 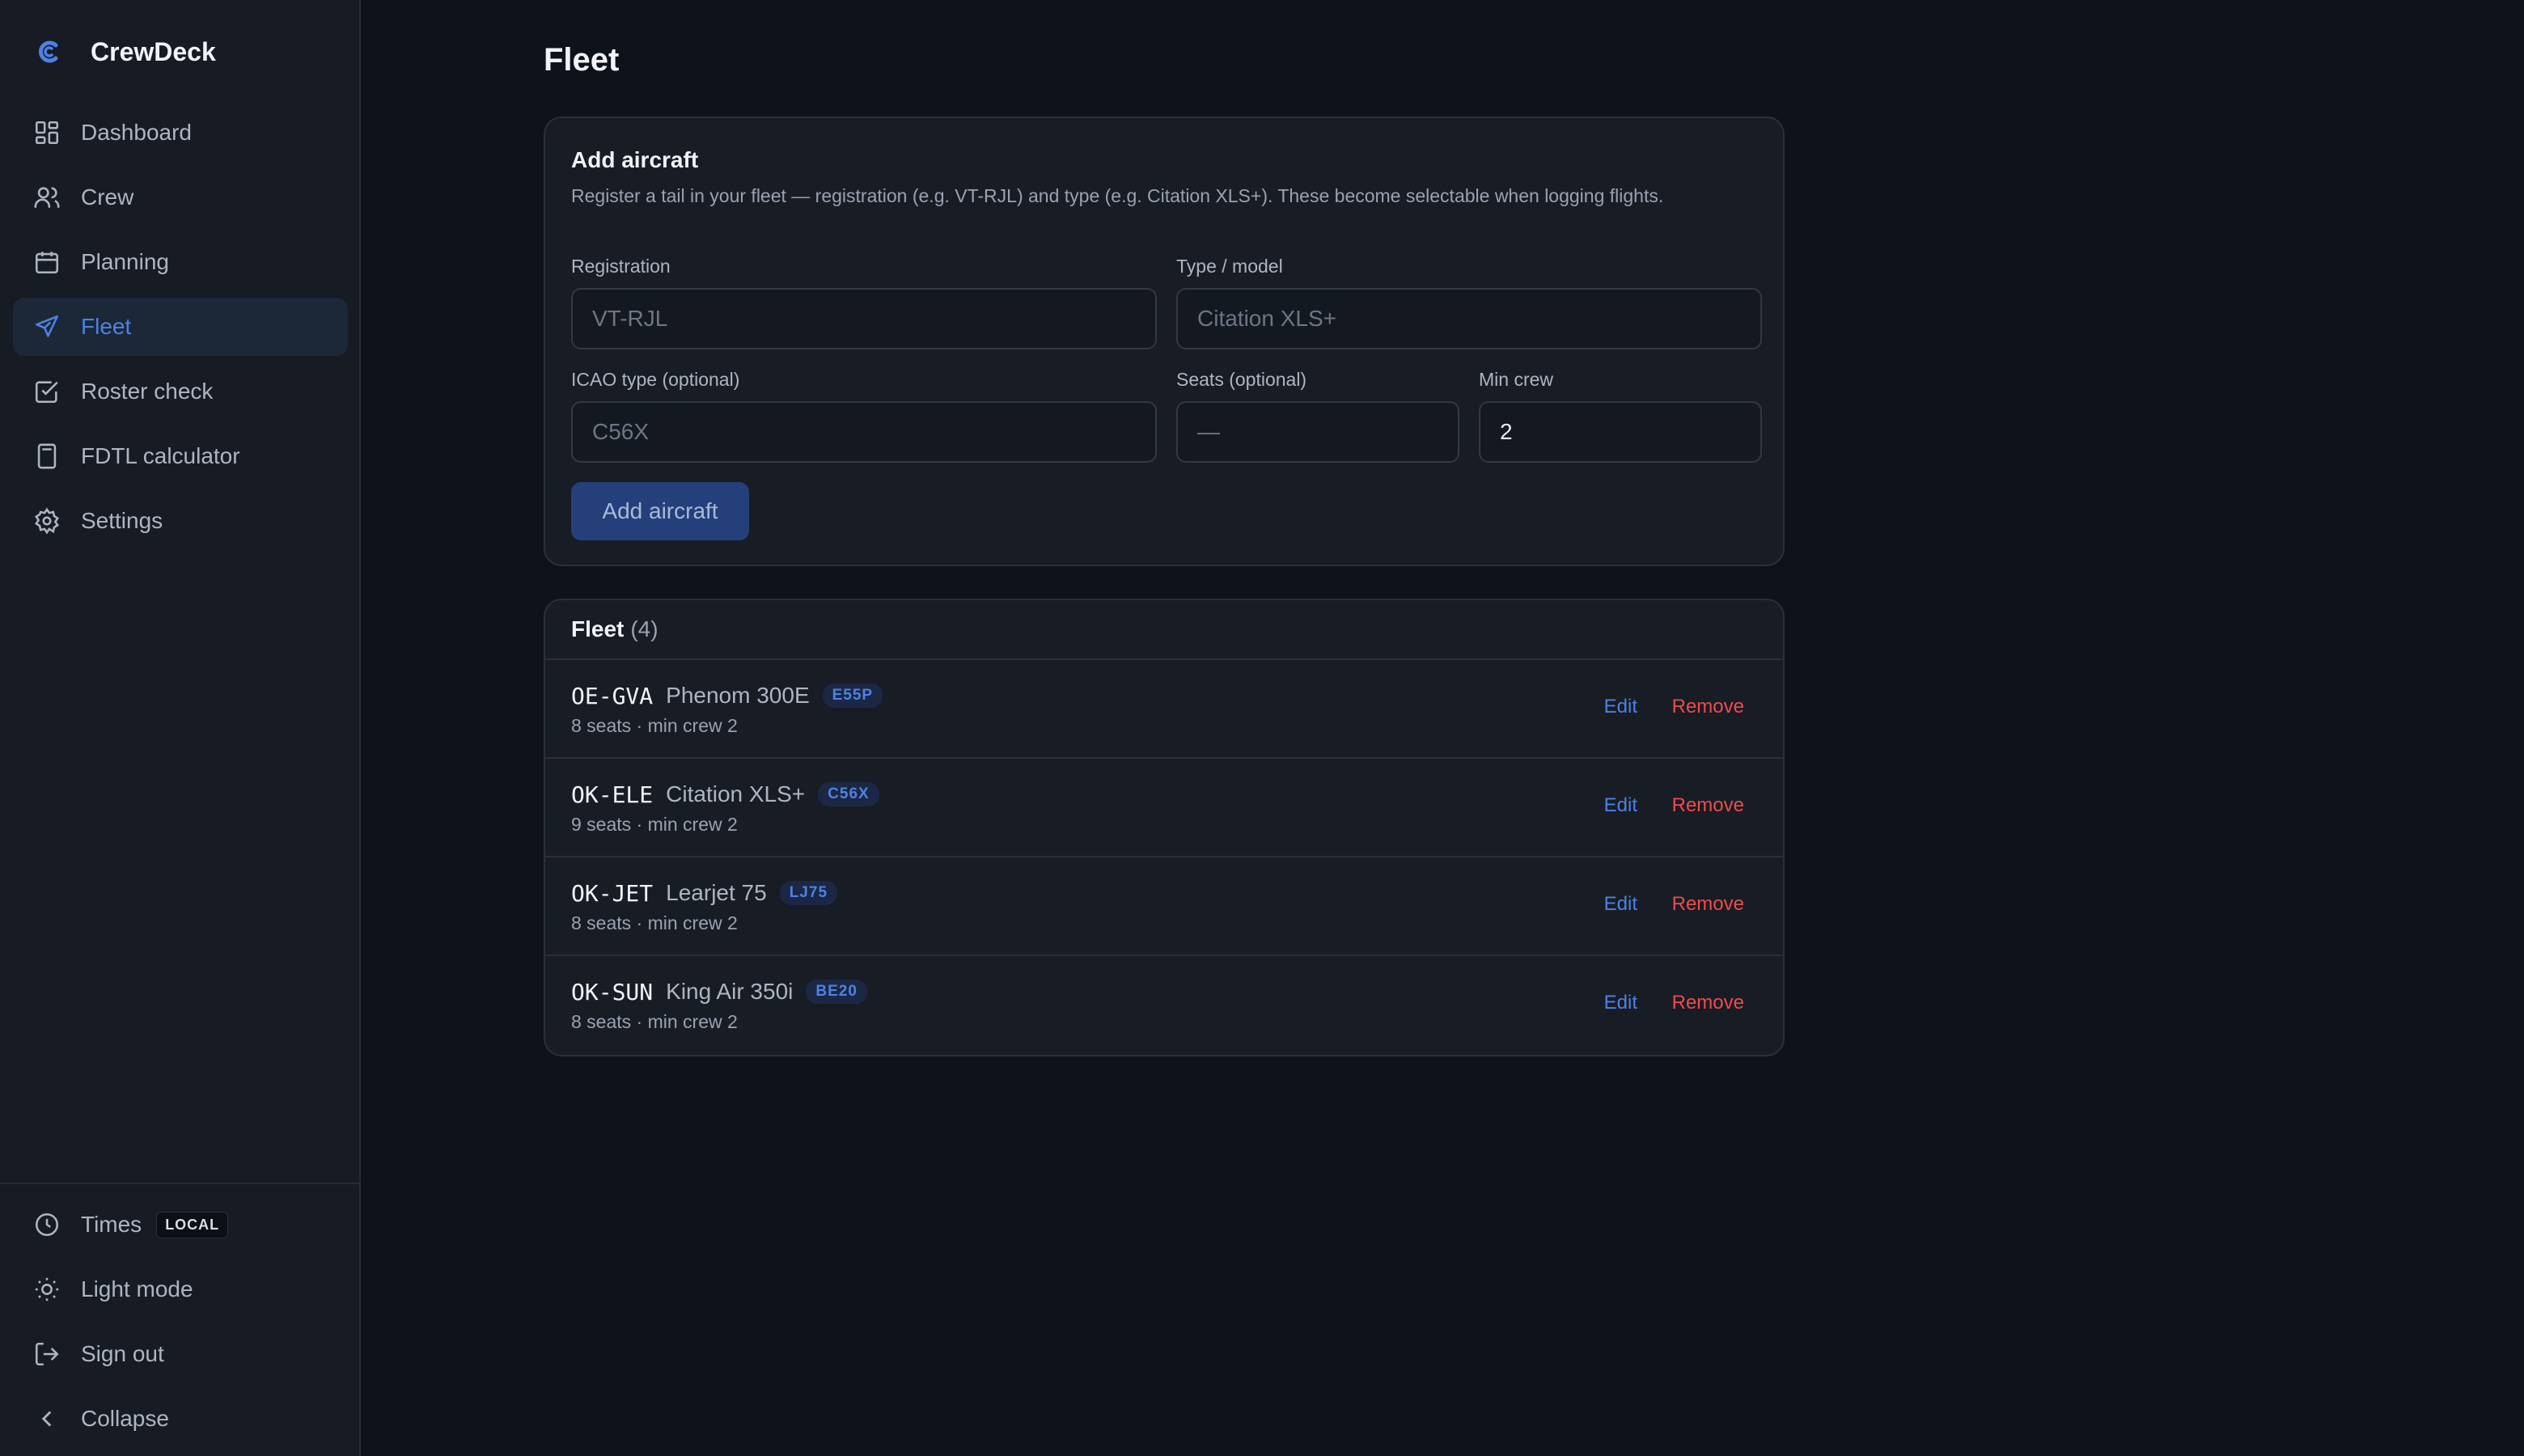 I want to click on seats-label: Seats (optional), so click(x=1241, y=379).